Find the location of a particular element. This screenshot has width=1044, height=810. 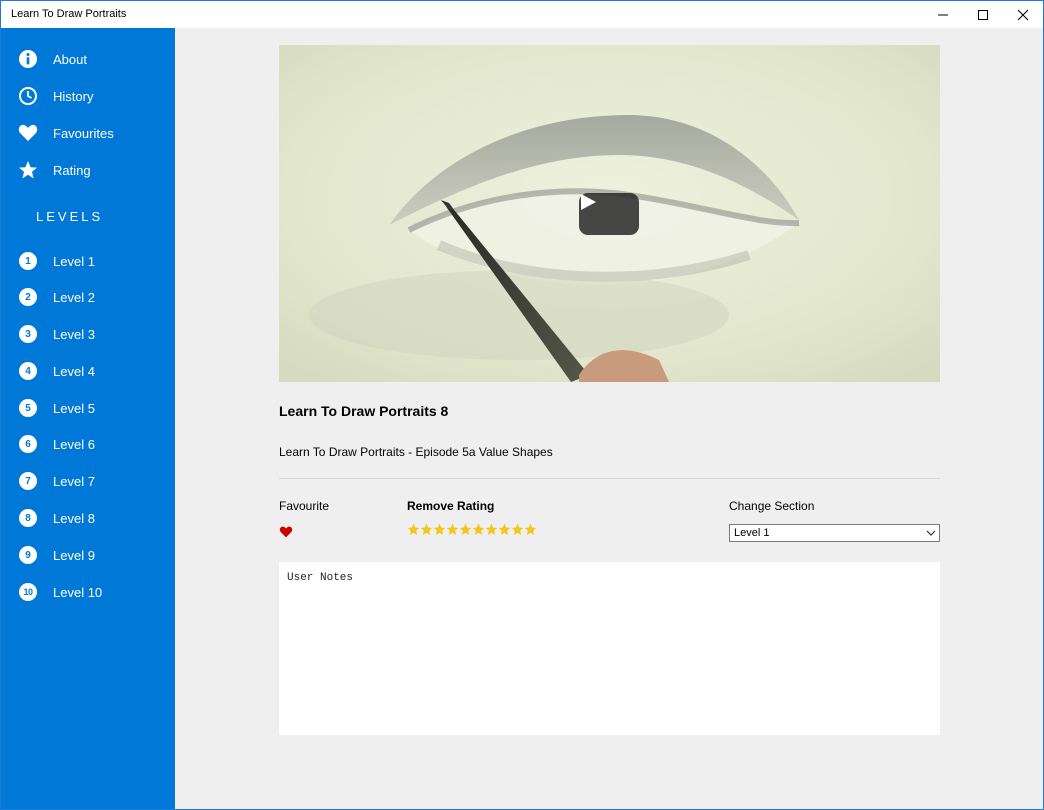

level-8-number: 8 is located at coordinates (28, 518).